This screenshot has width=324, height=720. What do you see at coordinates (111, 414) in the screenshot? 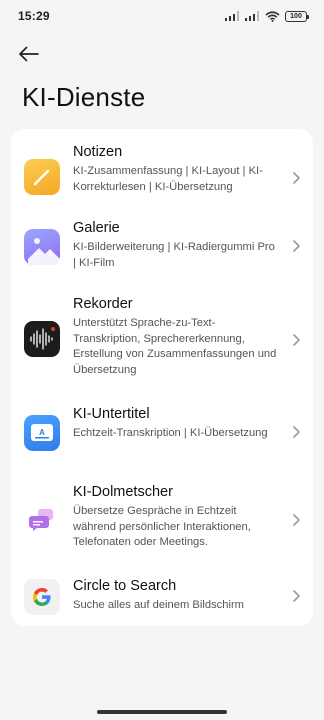
I see `service-title: KI-Untertitel` at bounding box center [111, 414].